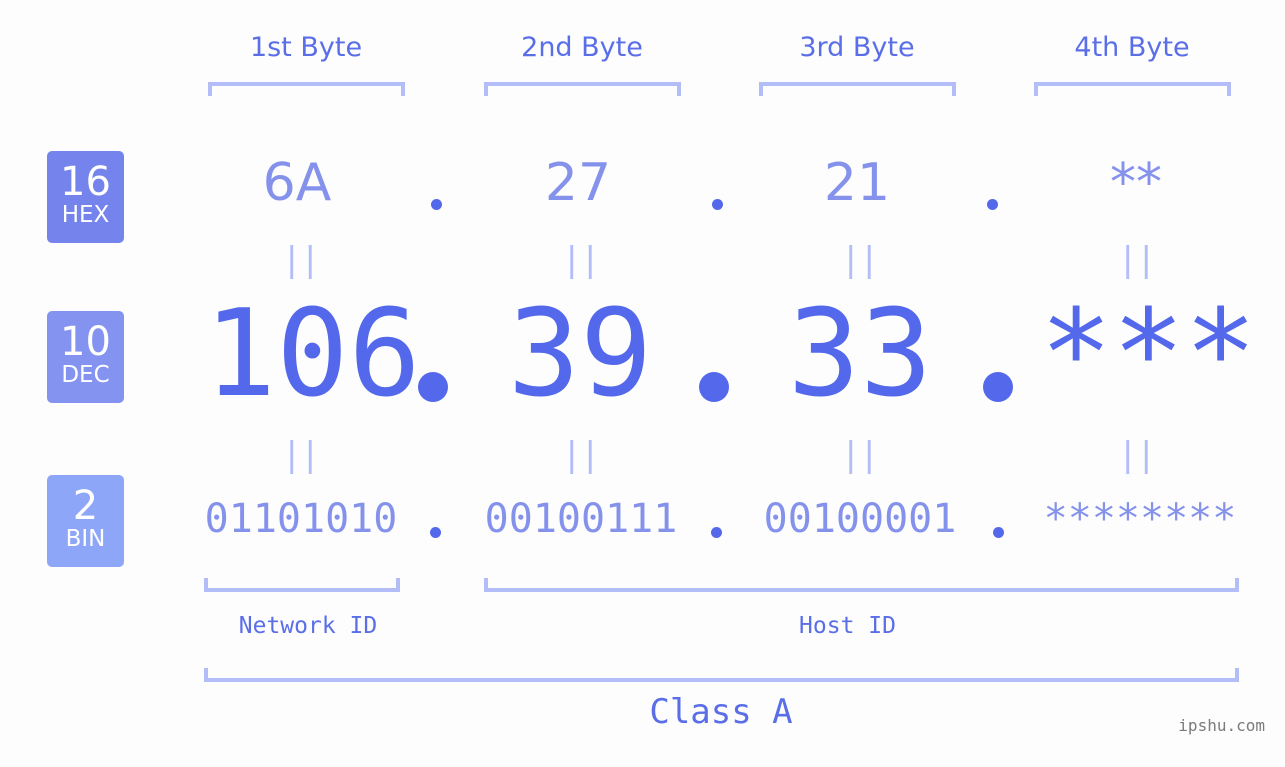  Describe the element at coordinates (85, 375) in the screenshot. I see `dec-badge-label: DEC` at that location.